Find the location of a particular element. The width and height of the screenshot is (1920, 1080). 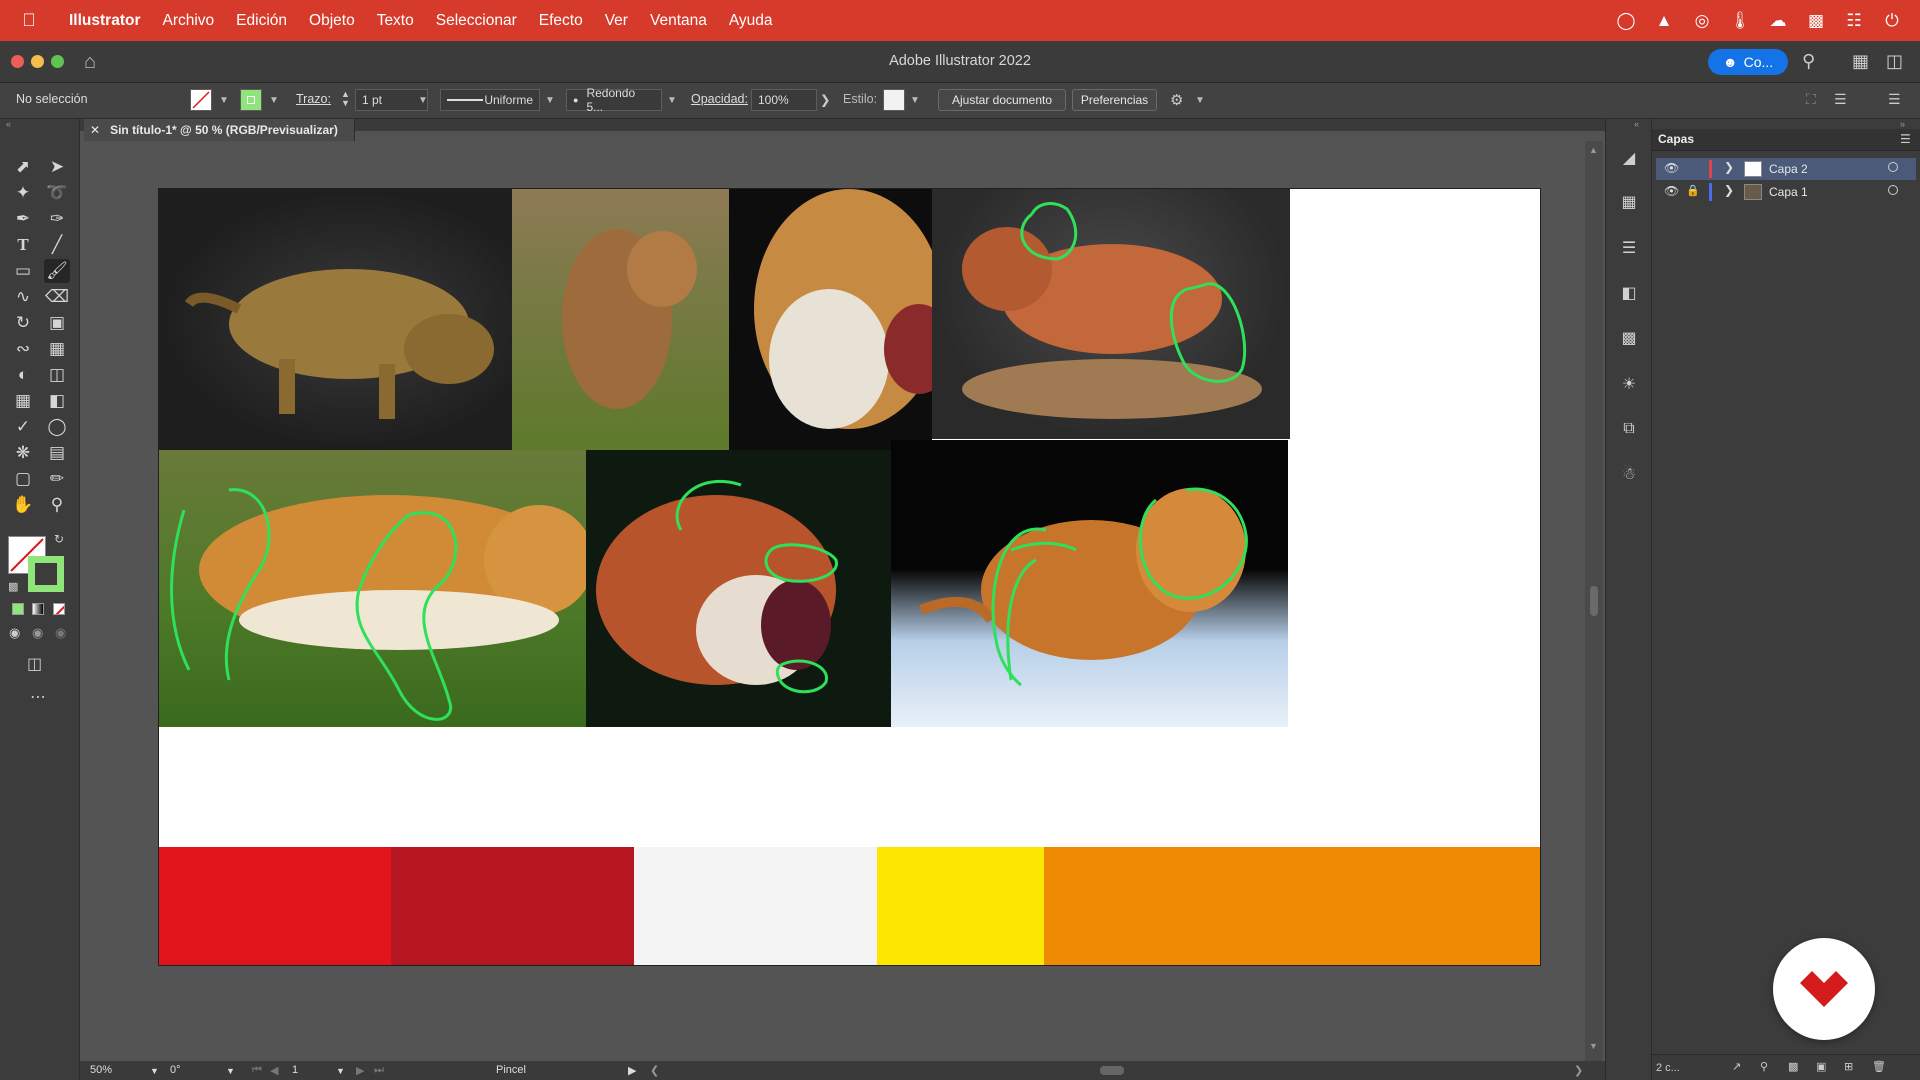

curvature-tool-icon: ✑ is located at coordinates (57, 219).